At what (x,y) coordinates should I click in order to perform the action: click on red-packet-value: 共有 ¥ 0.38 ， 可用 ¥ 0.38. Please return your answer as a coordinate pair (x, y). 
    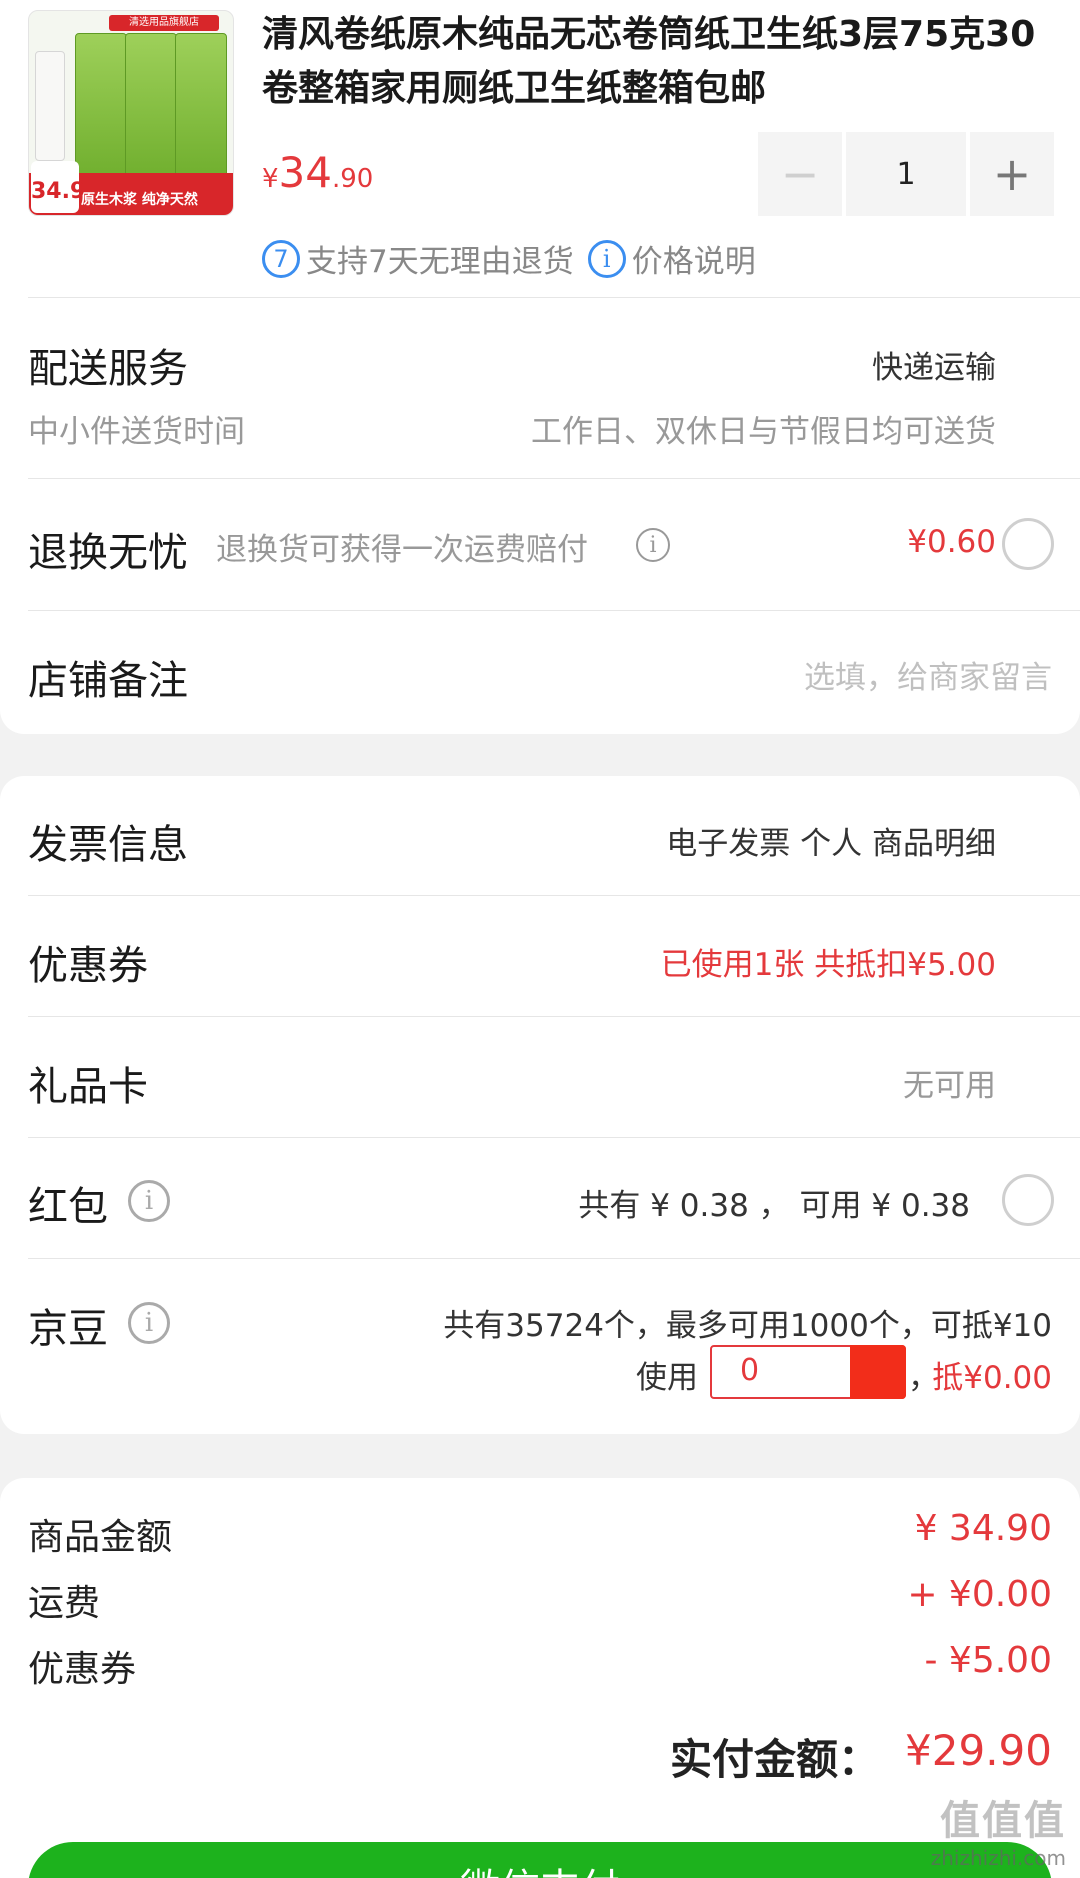
    Looking at the image, I should click on (774, 1206).